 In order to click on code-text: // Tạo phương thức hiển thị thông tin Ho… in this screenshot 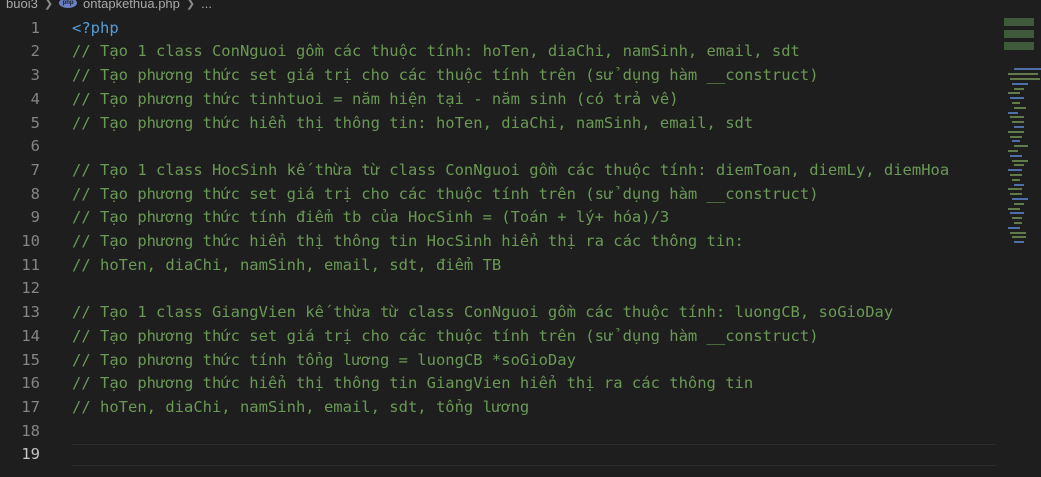, I will do `click(408, 241)`.